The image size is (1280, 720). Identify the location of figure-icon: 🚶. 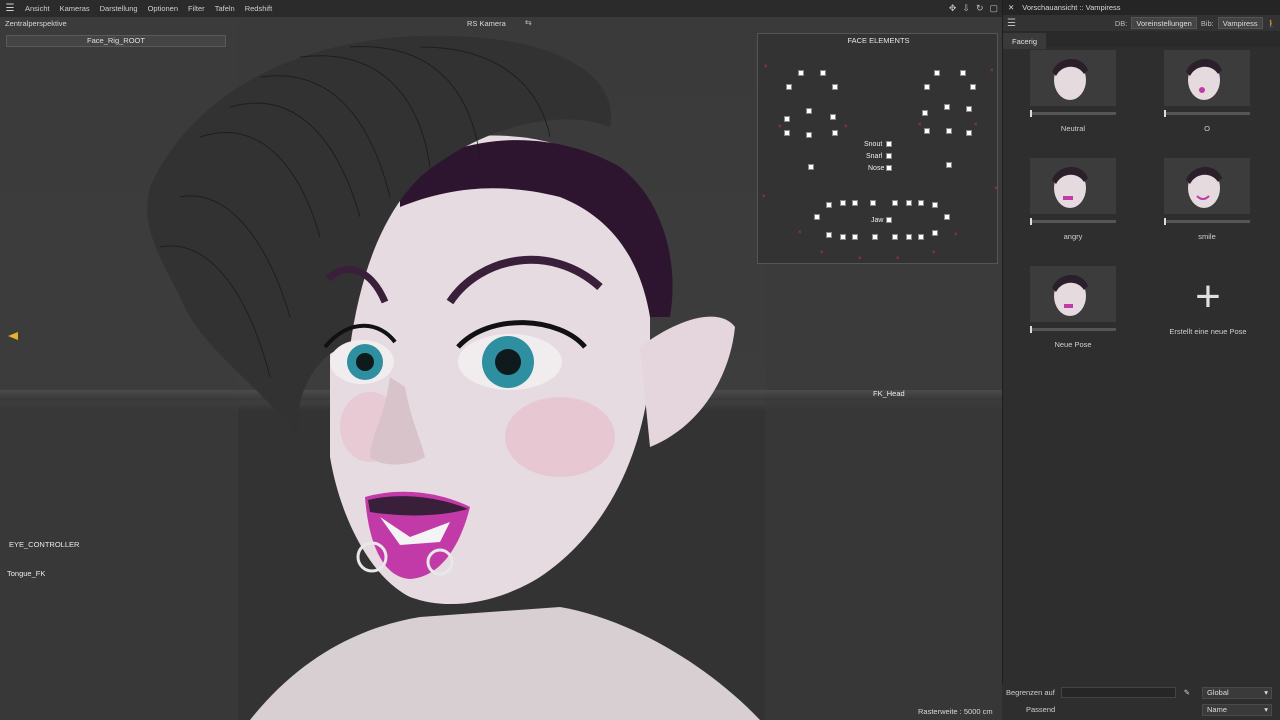
(1271, 23).